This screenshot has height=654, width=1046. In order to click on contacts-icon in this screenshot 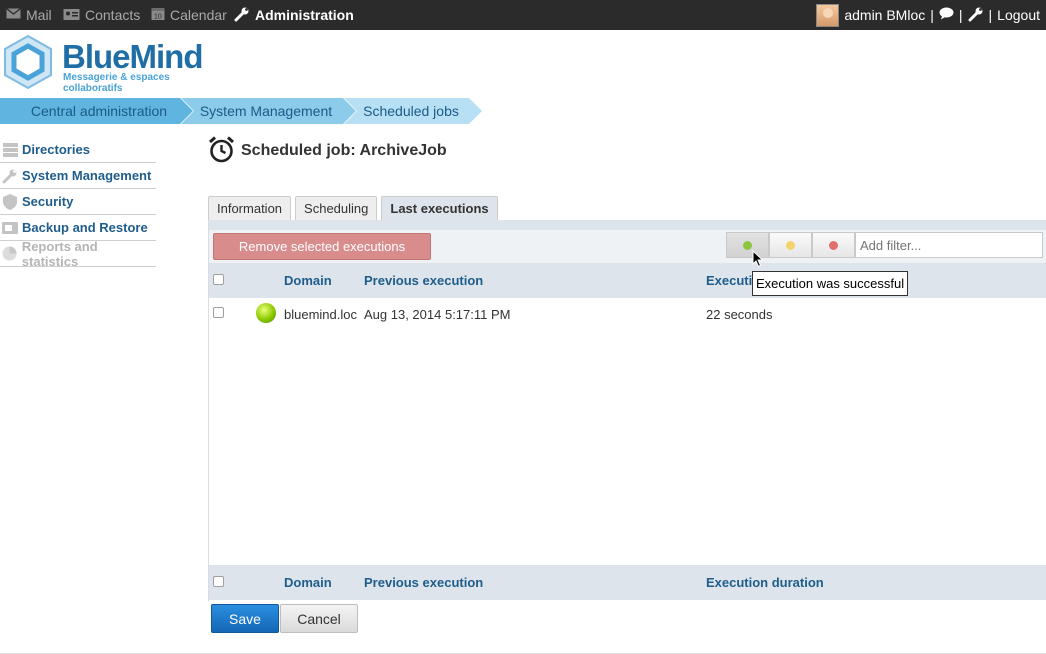, I will do `click(71, 15)`.